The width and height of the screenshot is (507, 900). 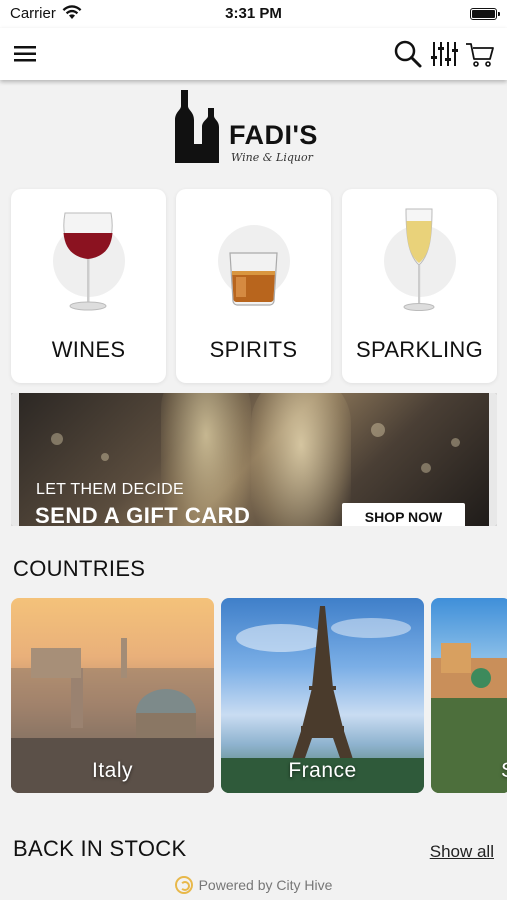 I want to click on country-card-italy: Italy, so click(x=112, y=695).